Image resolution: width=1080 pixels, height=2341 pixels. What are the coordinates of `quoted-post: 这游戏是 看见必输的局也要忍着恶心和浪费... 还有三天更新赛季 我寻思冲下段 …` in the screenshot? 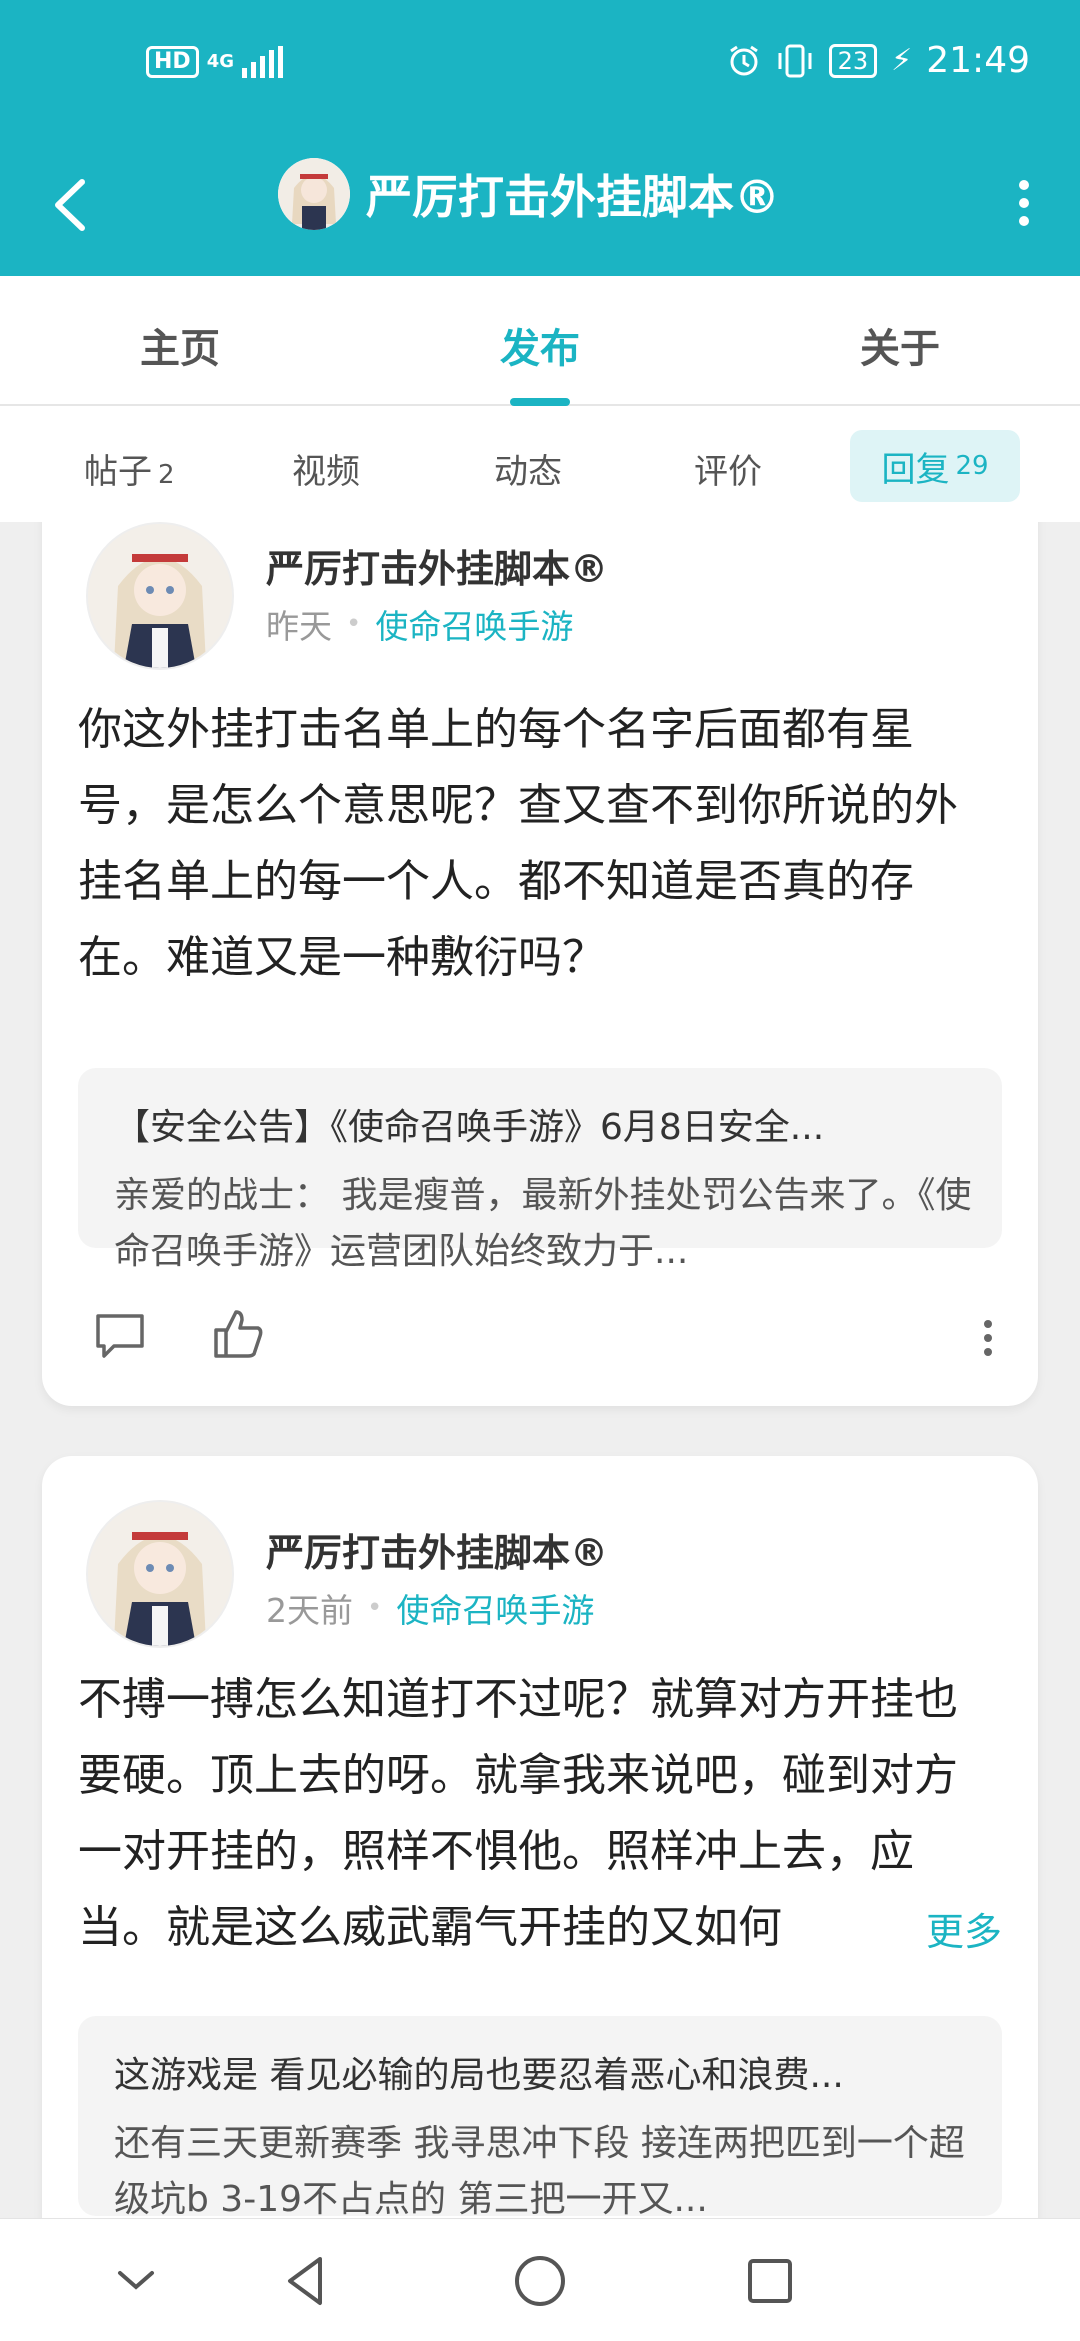 It's located at (540, 2117).